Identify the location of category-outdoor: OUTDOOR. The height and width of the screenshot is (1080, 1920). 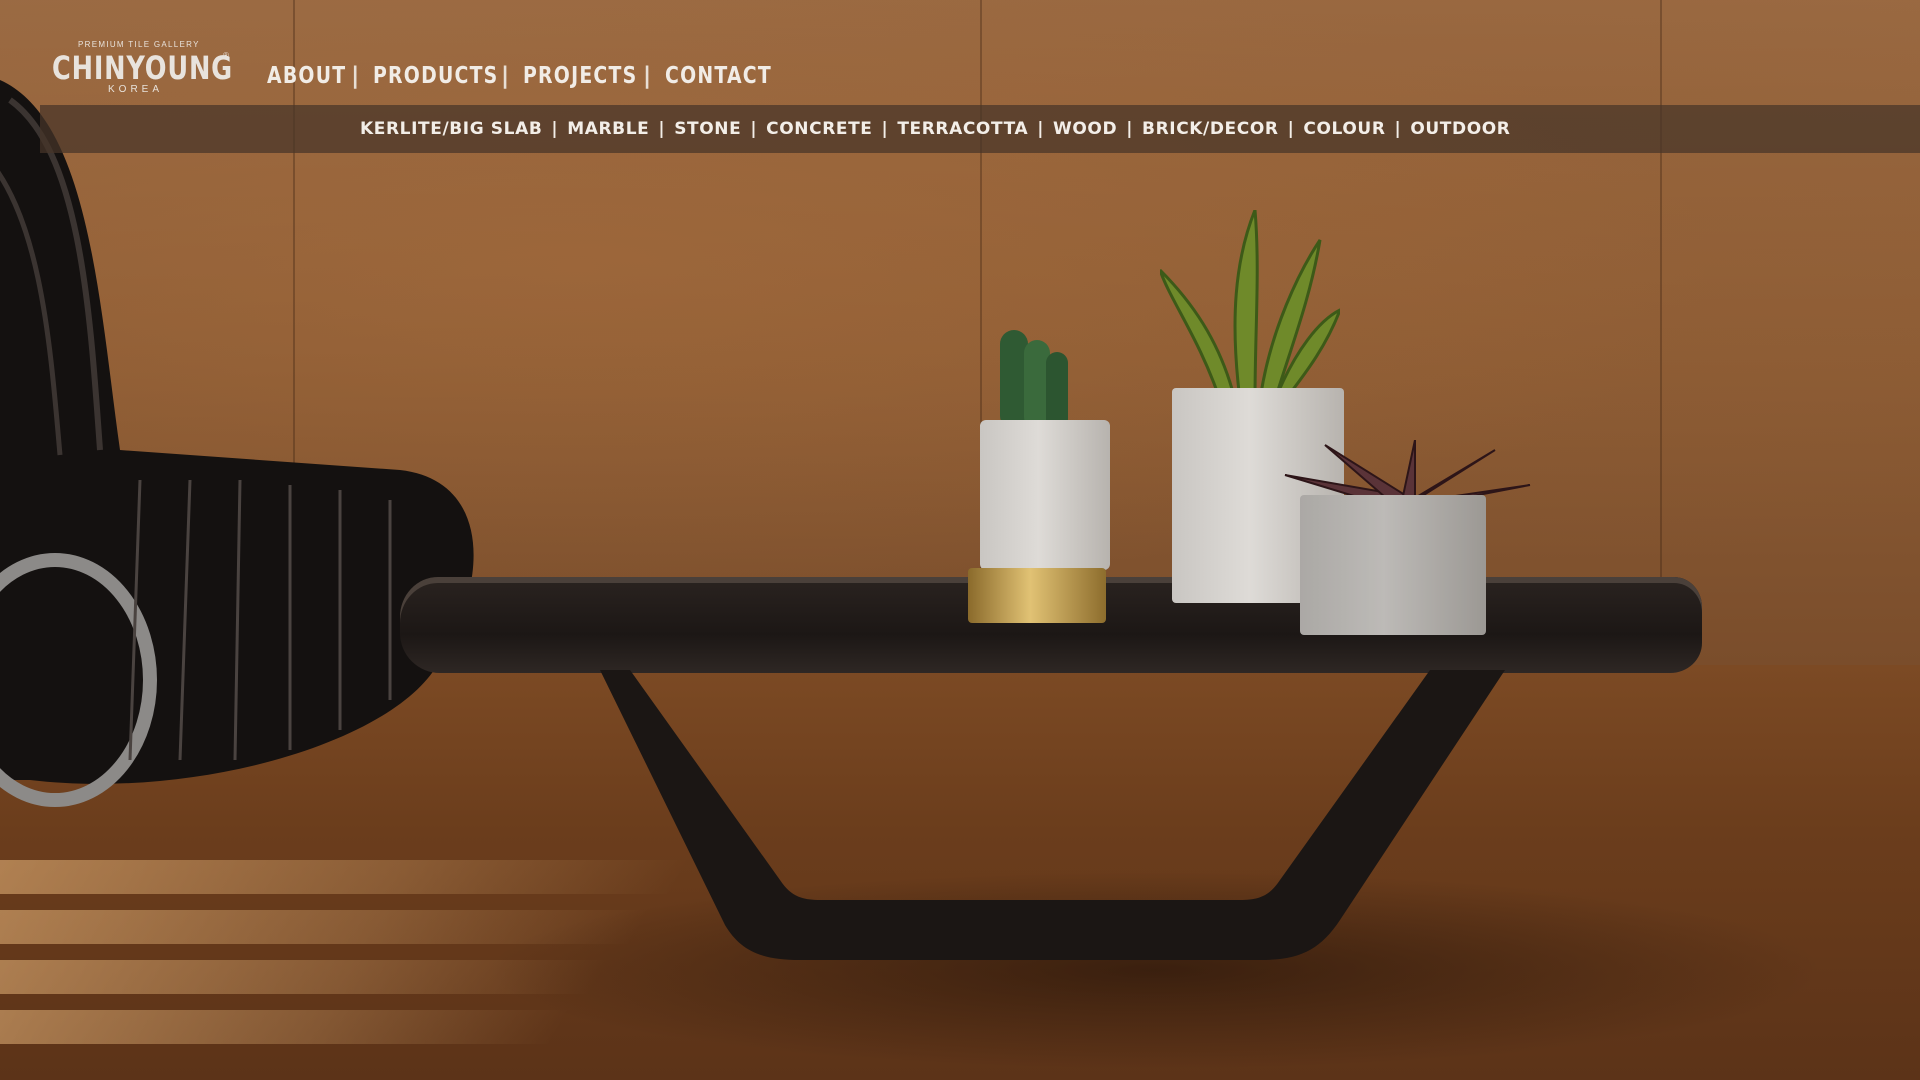
(1460, 129).